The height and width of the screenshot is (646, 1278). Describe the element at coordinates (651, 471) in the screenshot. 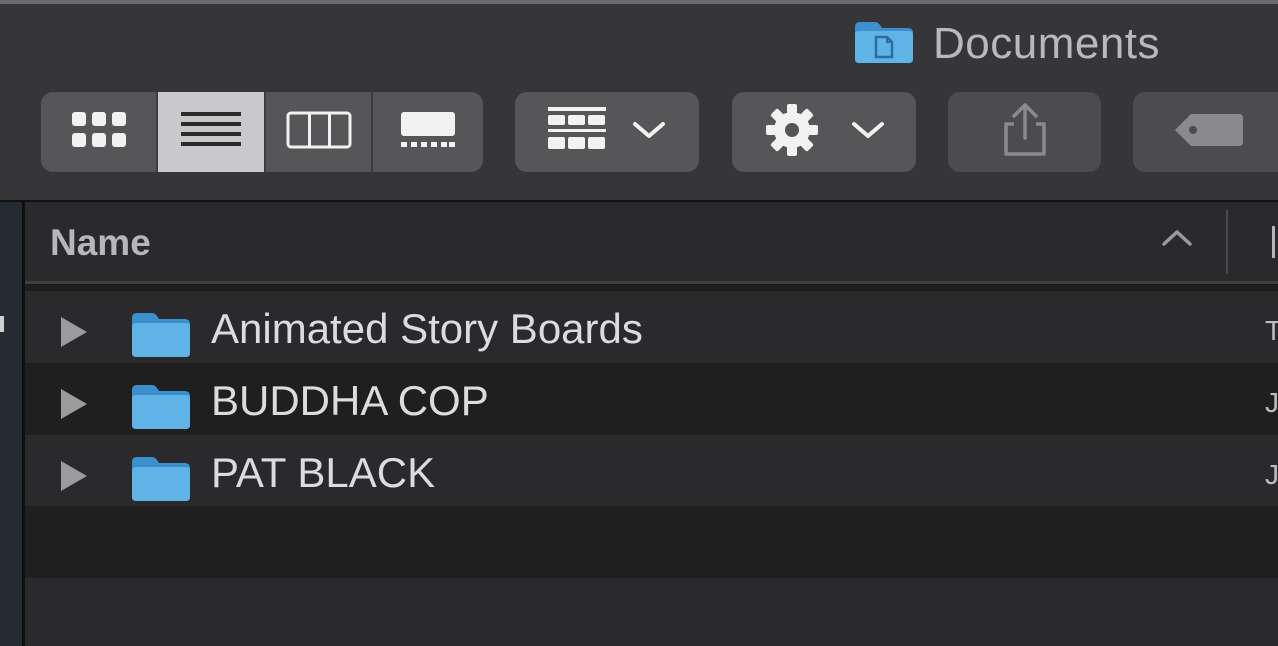

I see `list-item: PAT BLACK J` at that location.